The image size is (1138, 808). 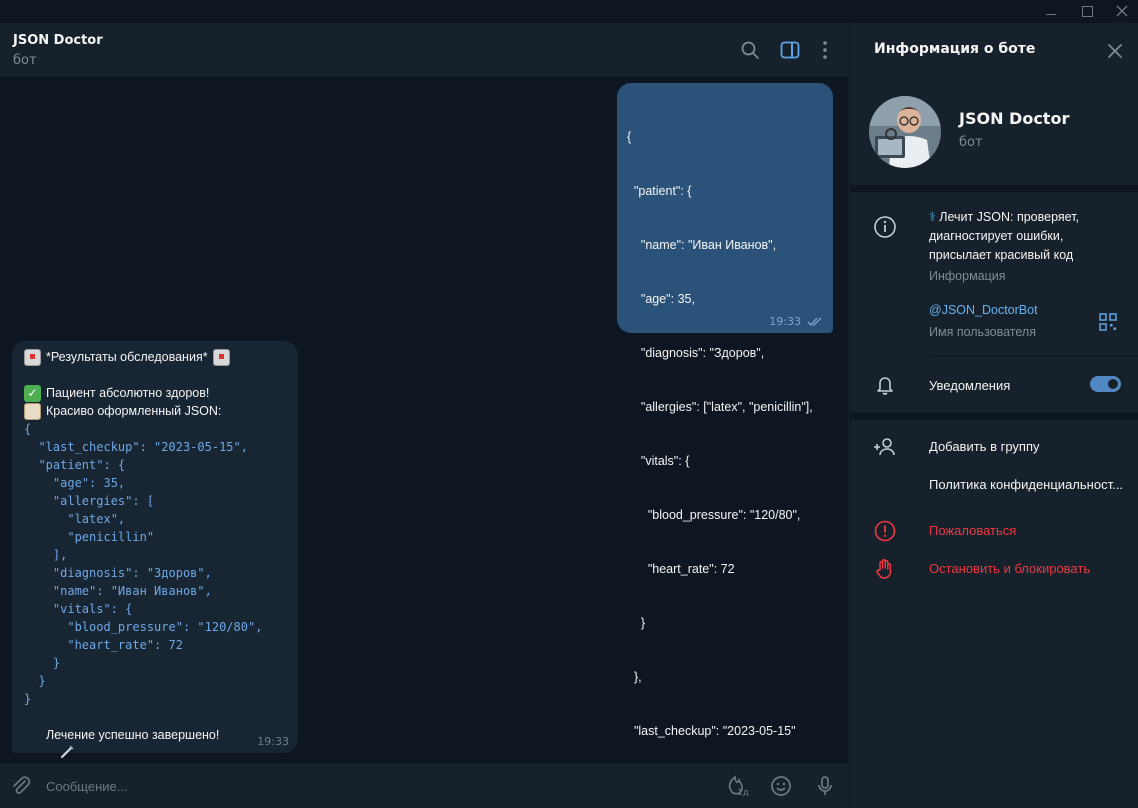 What do you see at coordinates (659, 191) in the screenshot?
I see `json-line: "patient": {` at bounding box center [659, 191].